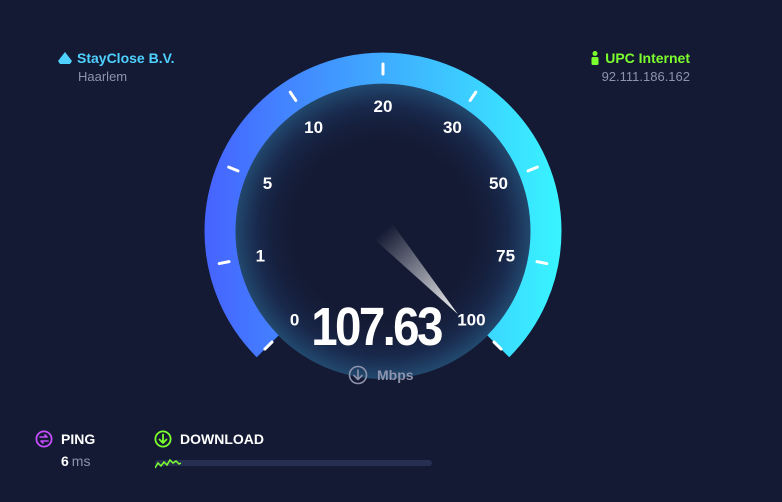 The image size is (782, 502). I want to click on ping-label: PING, so click(78, 439).